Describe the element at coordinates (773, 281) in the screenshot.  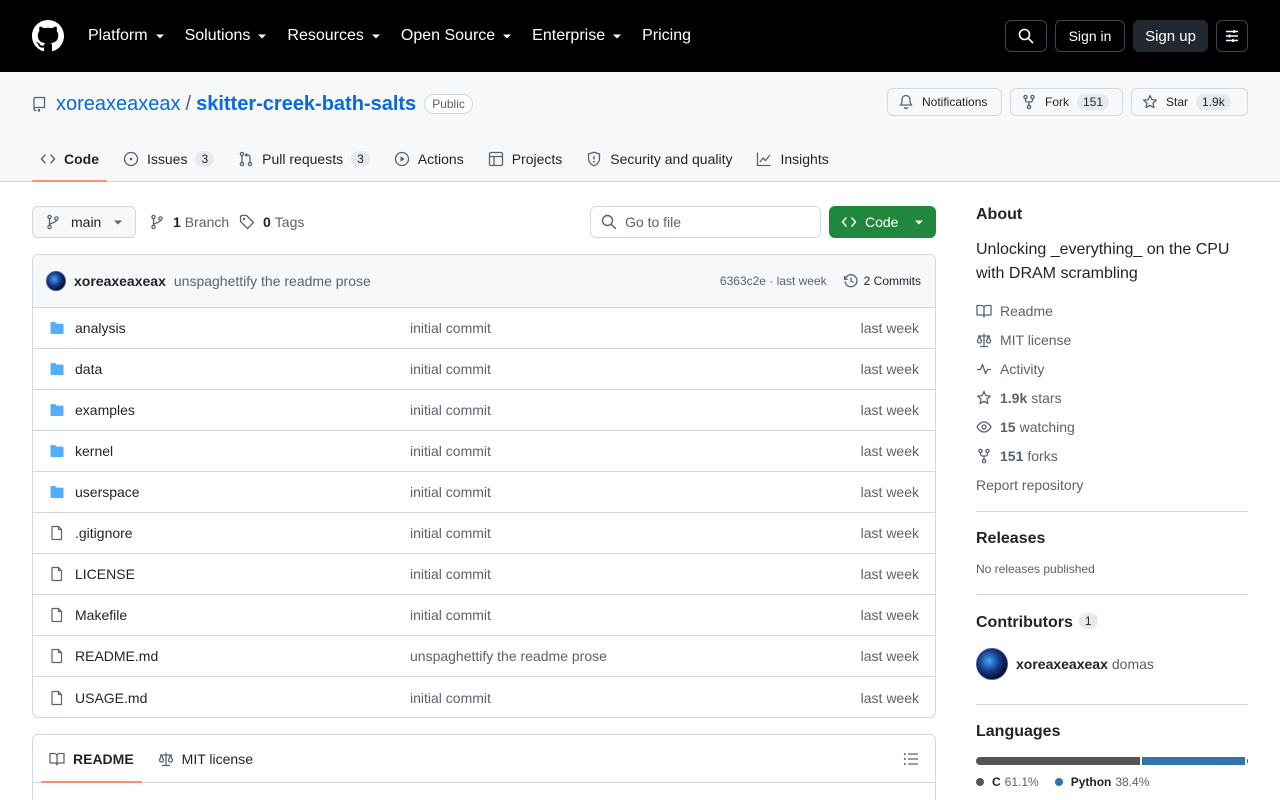
I see `commit-sha-time: 6363c2e · last week` at that location.